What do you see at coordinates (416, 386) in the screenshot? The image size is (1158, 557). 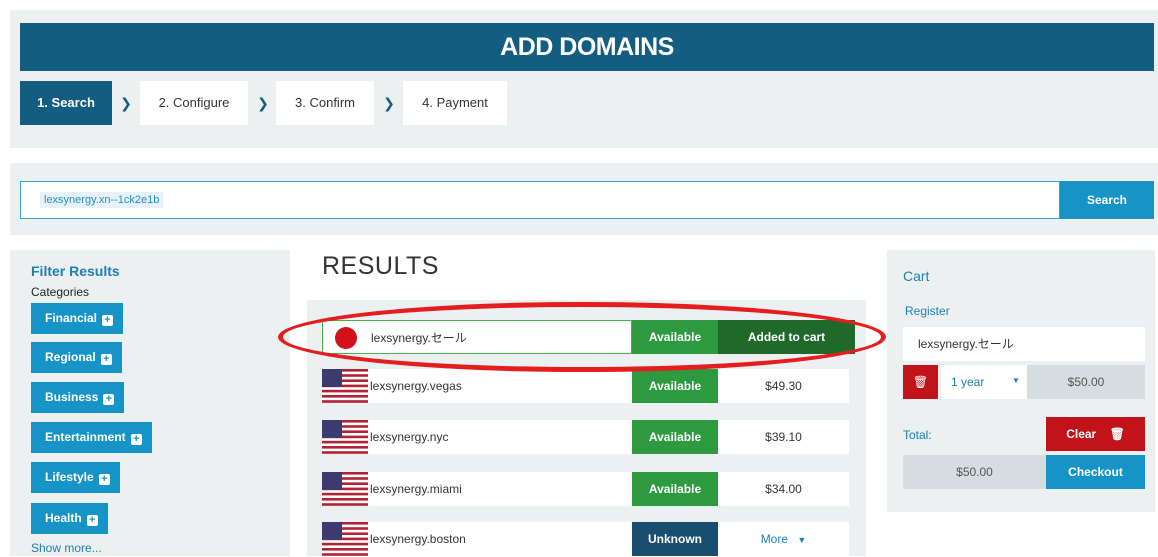 I see `domain-name: lexsynergy.vegas` at bounding box center [416, 386].